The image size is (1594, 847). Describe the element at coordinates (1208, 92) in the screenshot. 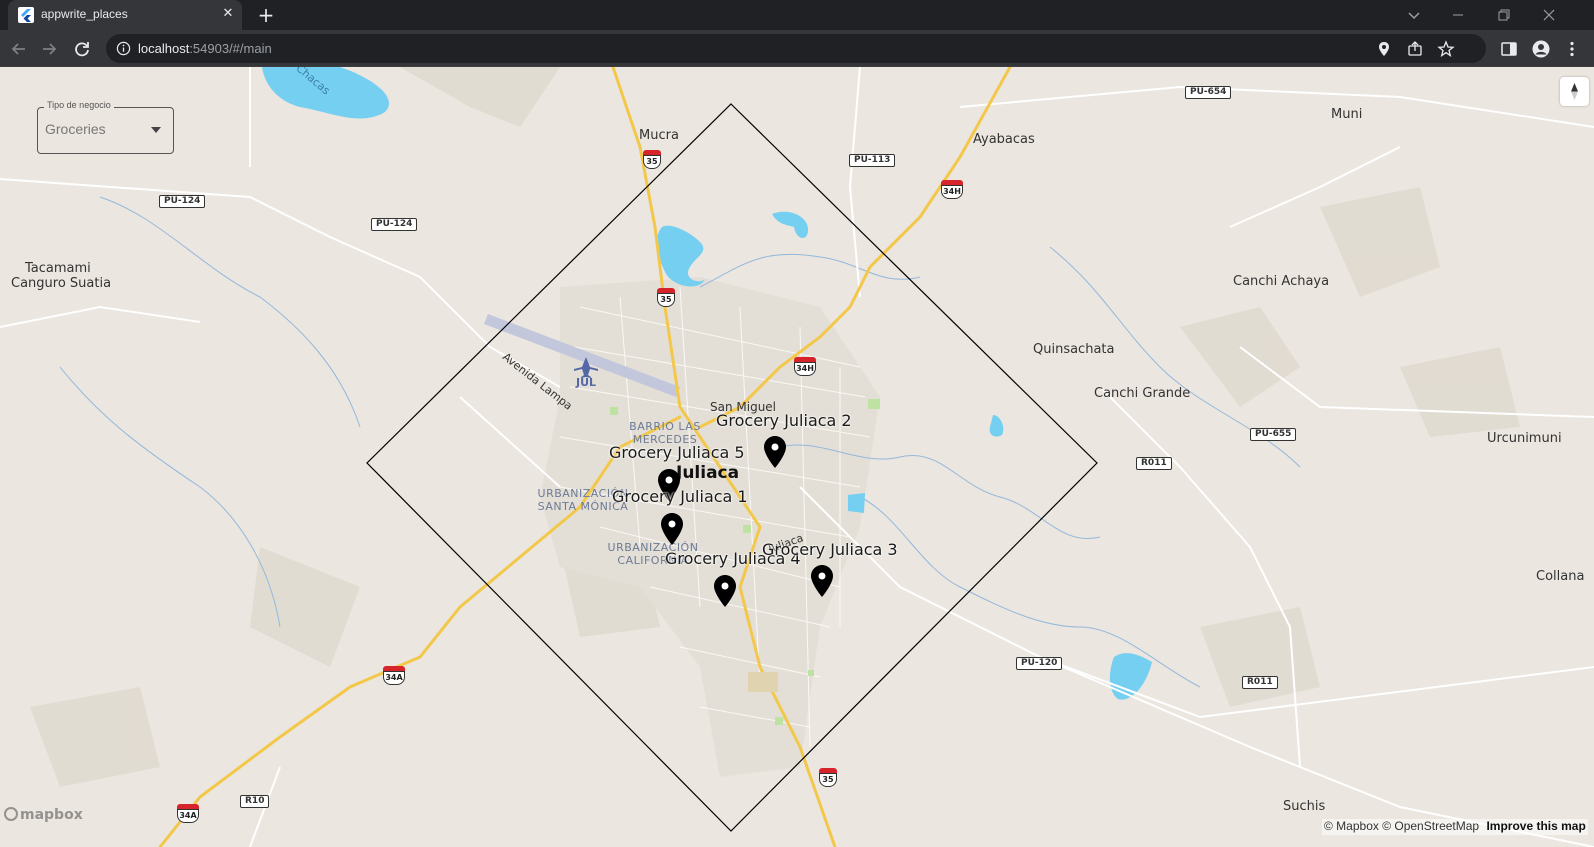

I see `road-shield: PU-654` at that location.